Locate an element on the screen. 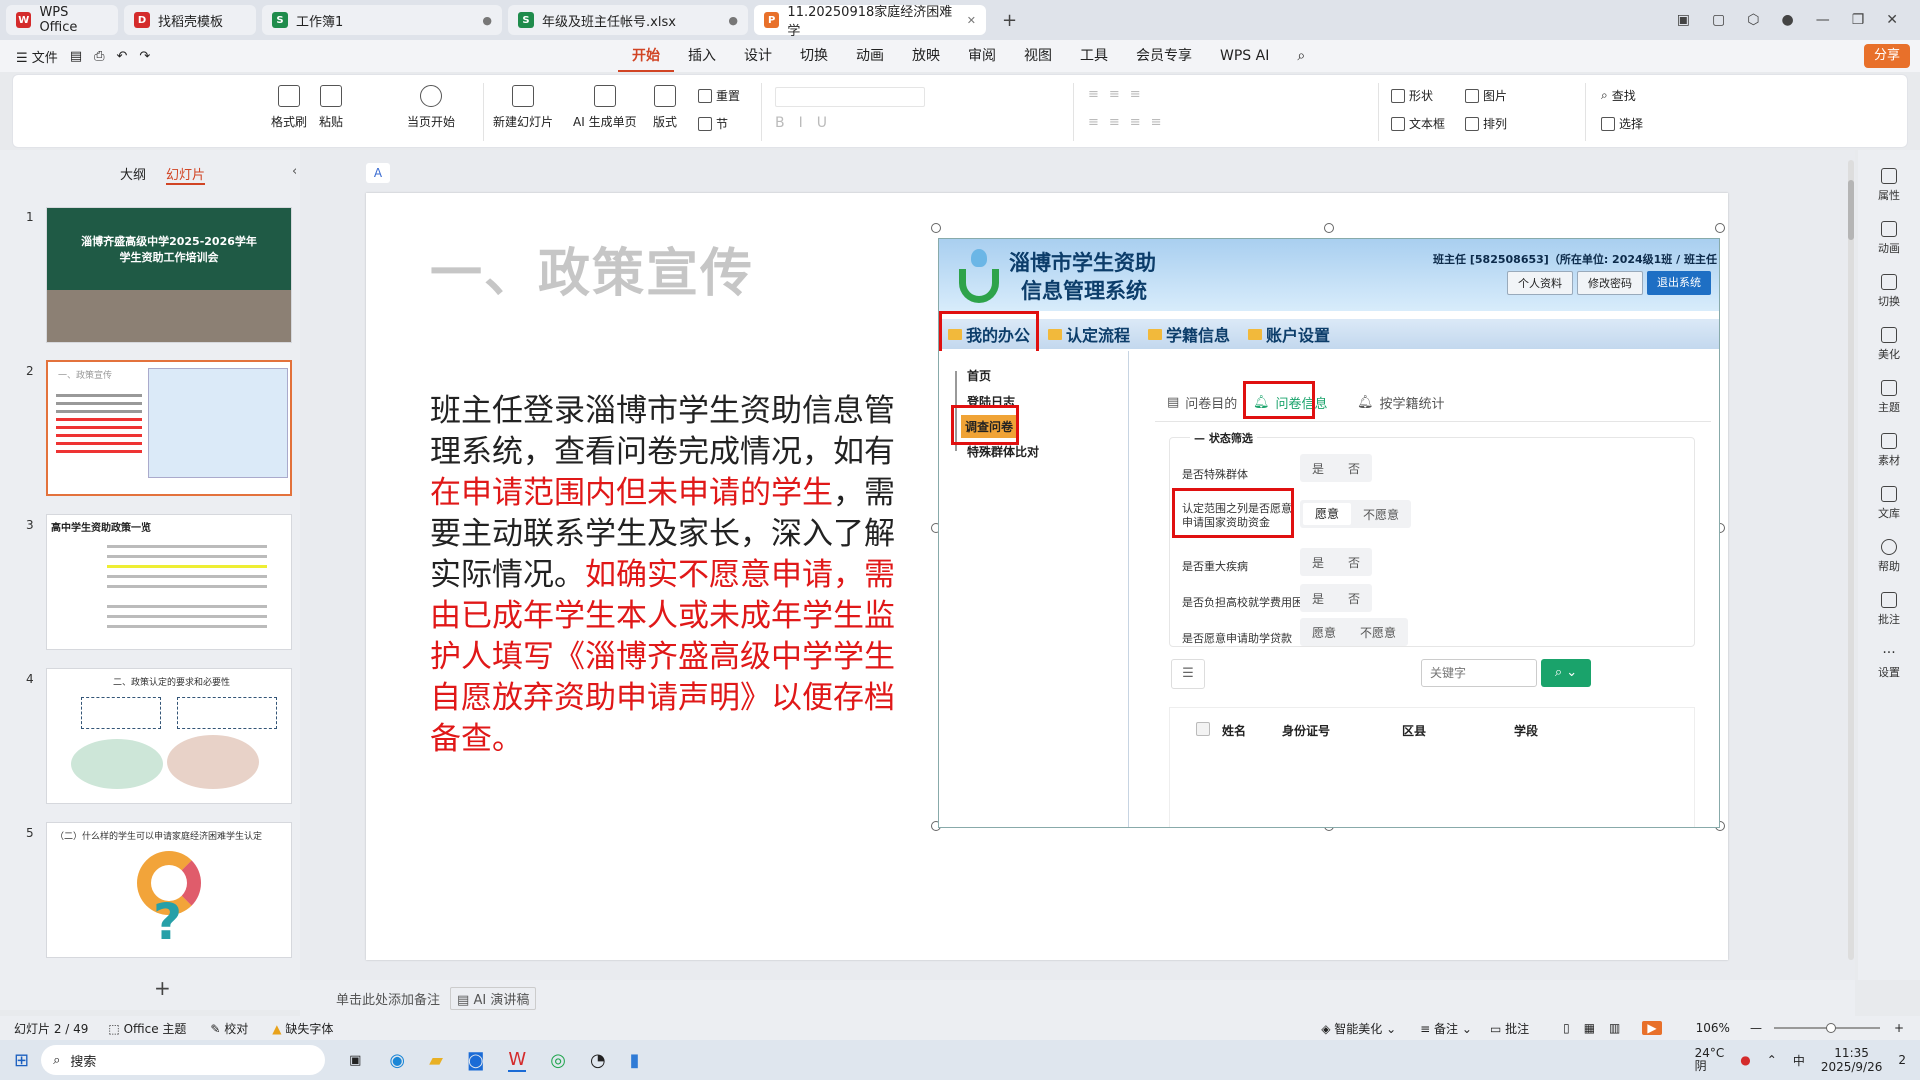 The height and width of the screenshot is (1080, 1920). picture-button: 图片 is located at coordinates (1486, 95).